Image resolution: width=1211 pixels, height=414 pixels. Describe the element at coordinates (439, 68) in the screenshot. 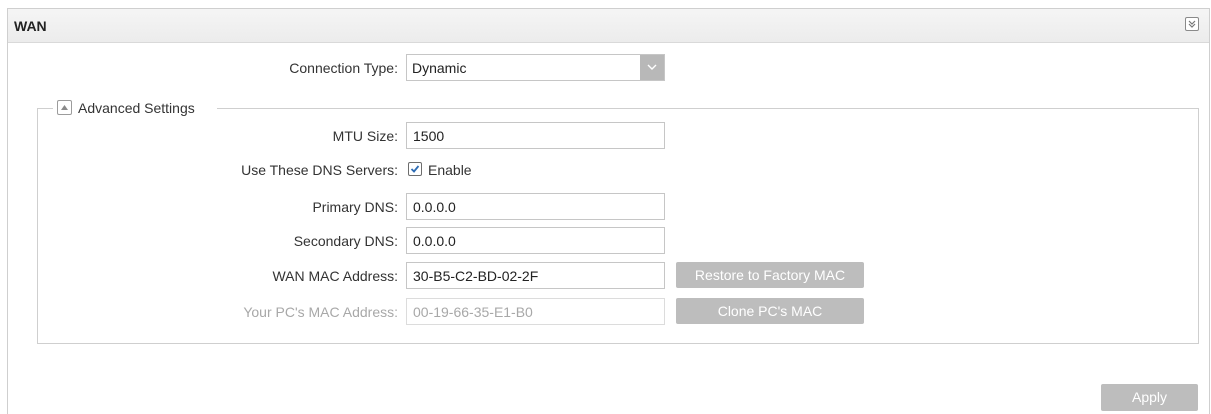

I see `connection-type-value: Dynamic` at that location.